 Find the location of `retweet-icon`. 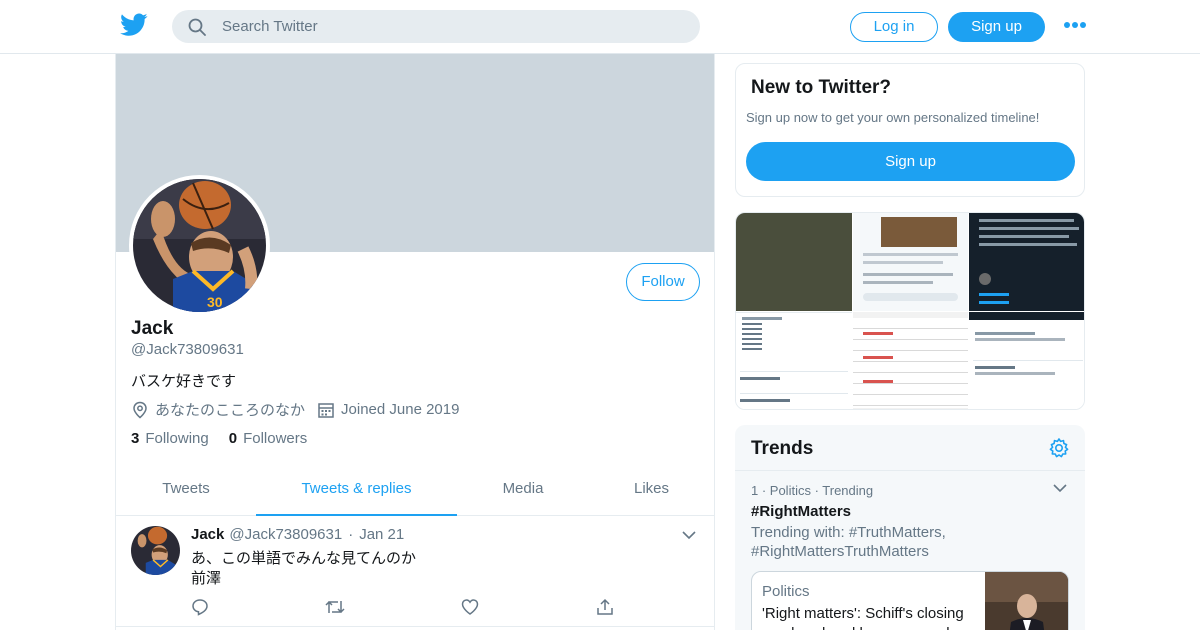

retweet-icon is located at coordinates (335, 609).